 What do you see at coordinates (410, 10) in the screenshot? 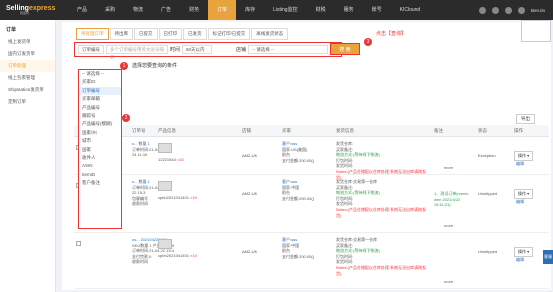
I see `nav-item: KIClound` at bounding box center [410, 10].